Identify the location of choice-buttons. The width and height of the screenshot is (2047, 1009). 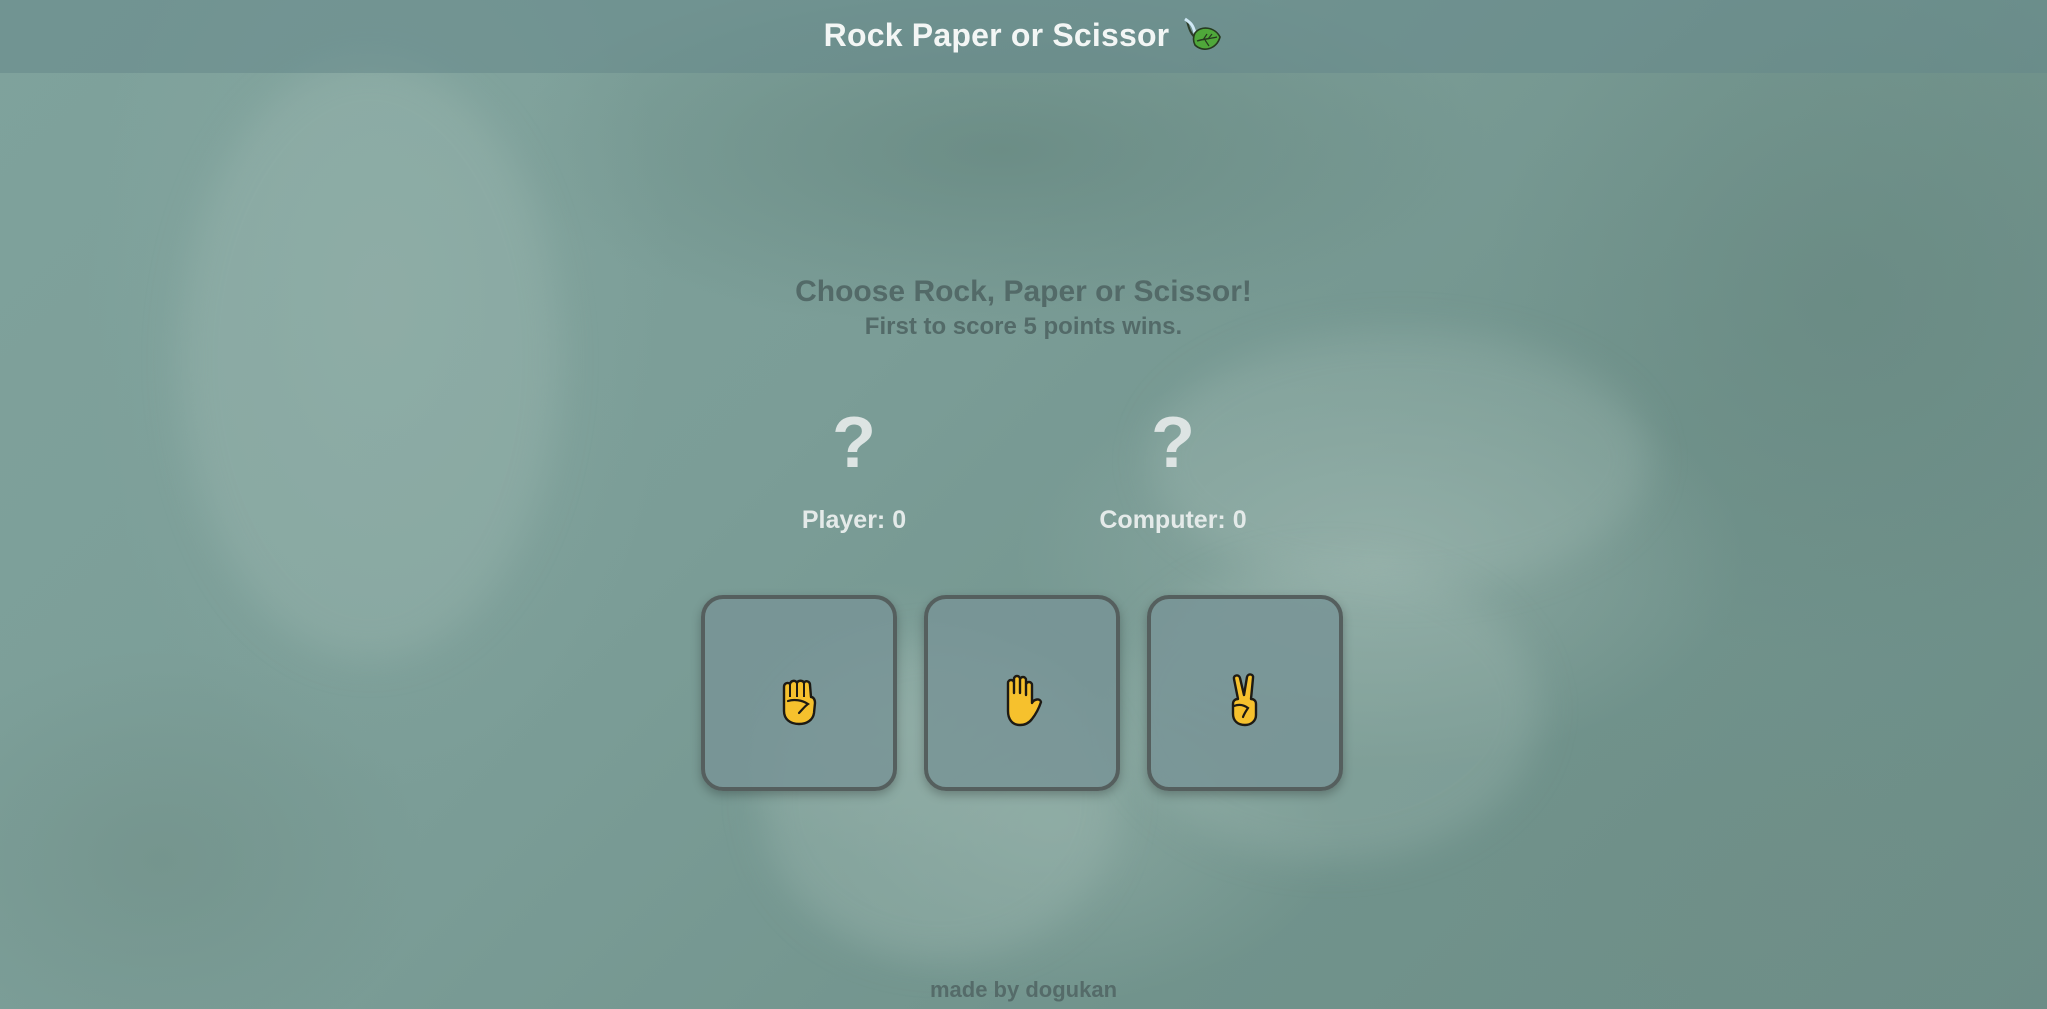
(1022, 693).